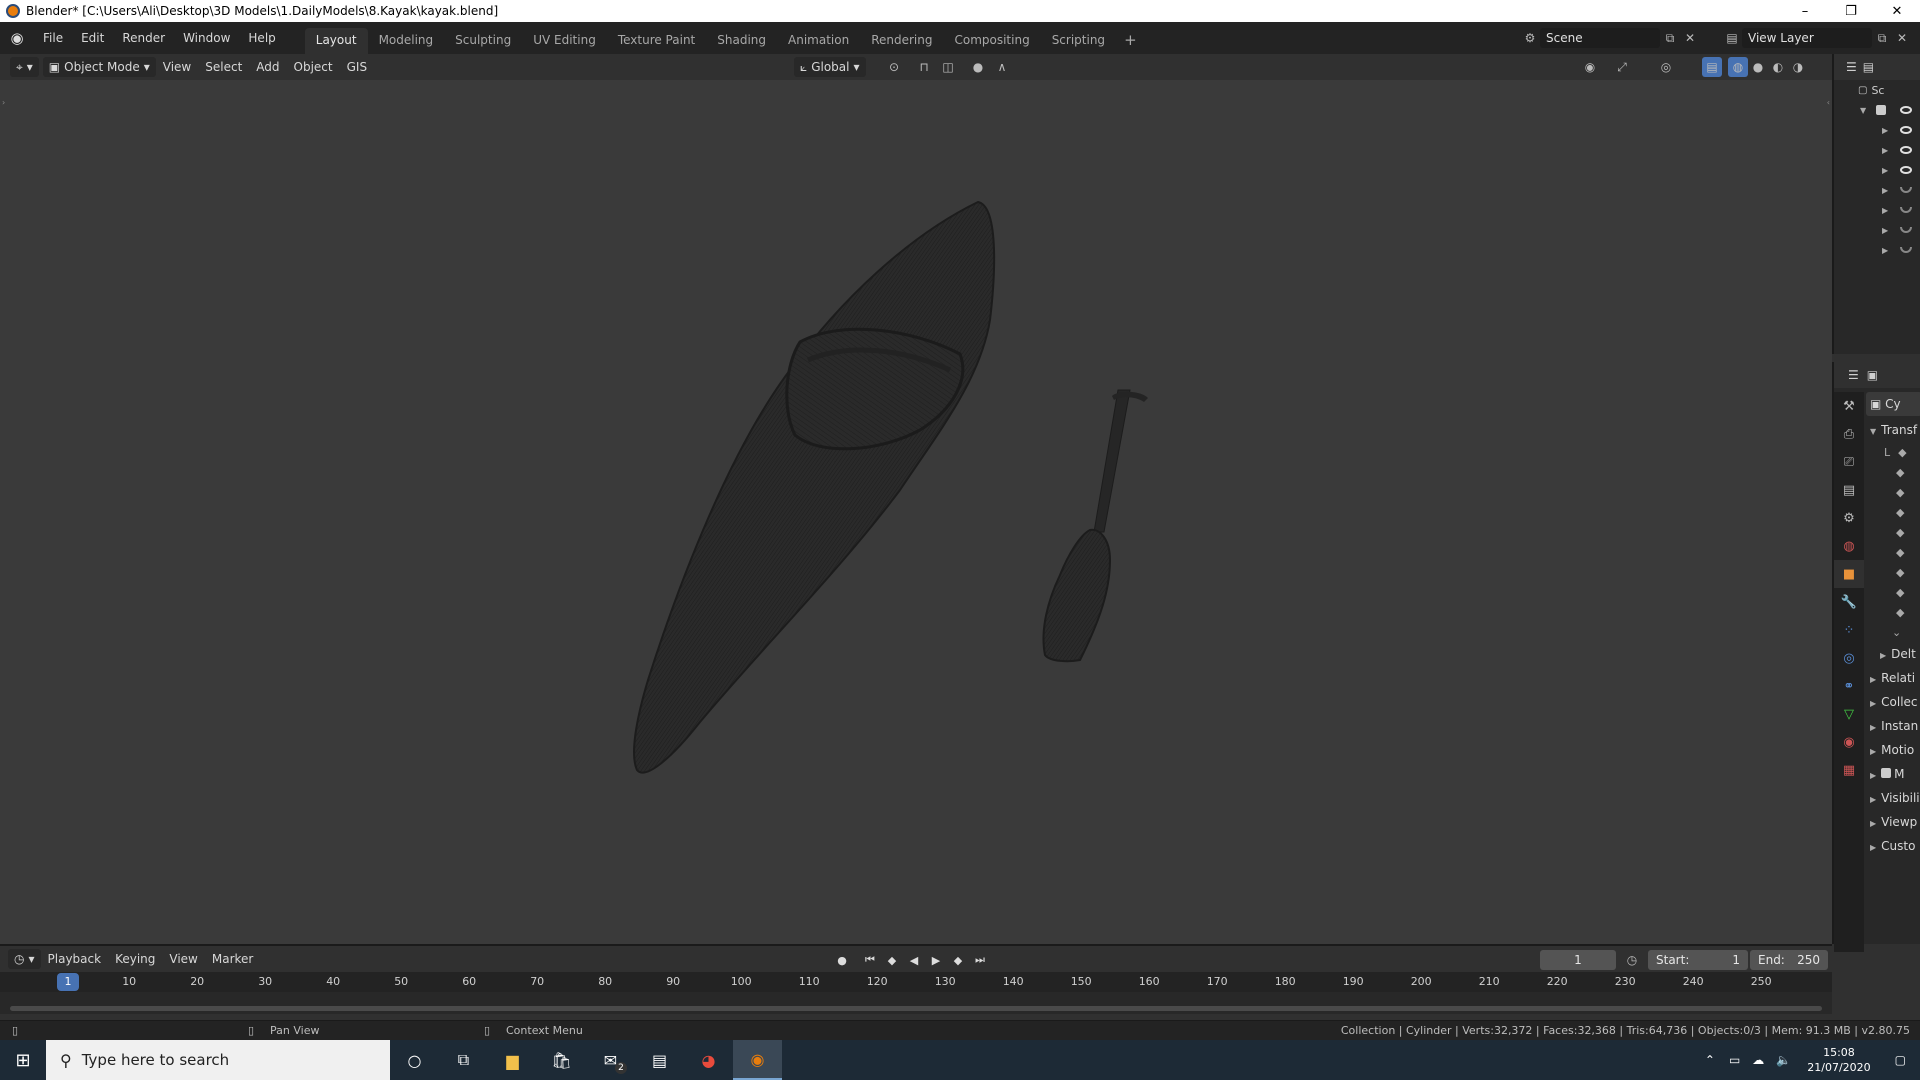 This screenshot has width=1920, height=1080. I want to click on collection-checkbox-icon, so click(1881, 110).